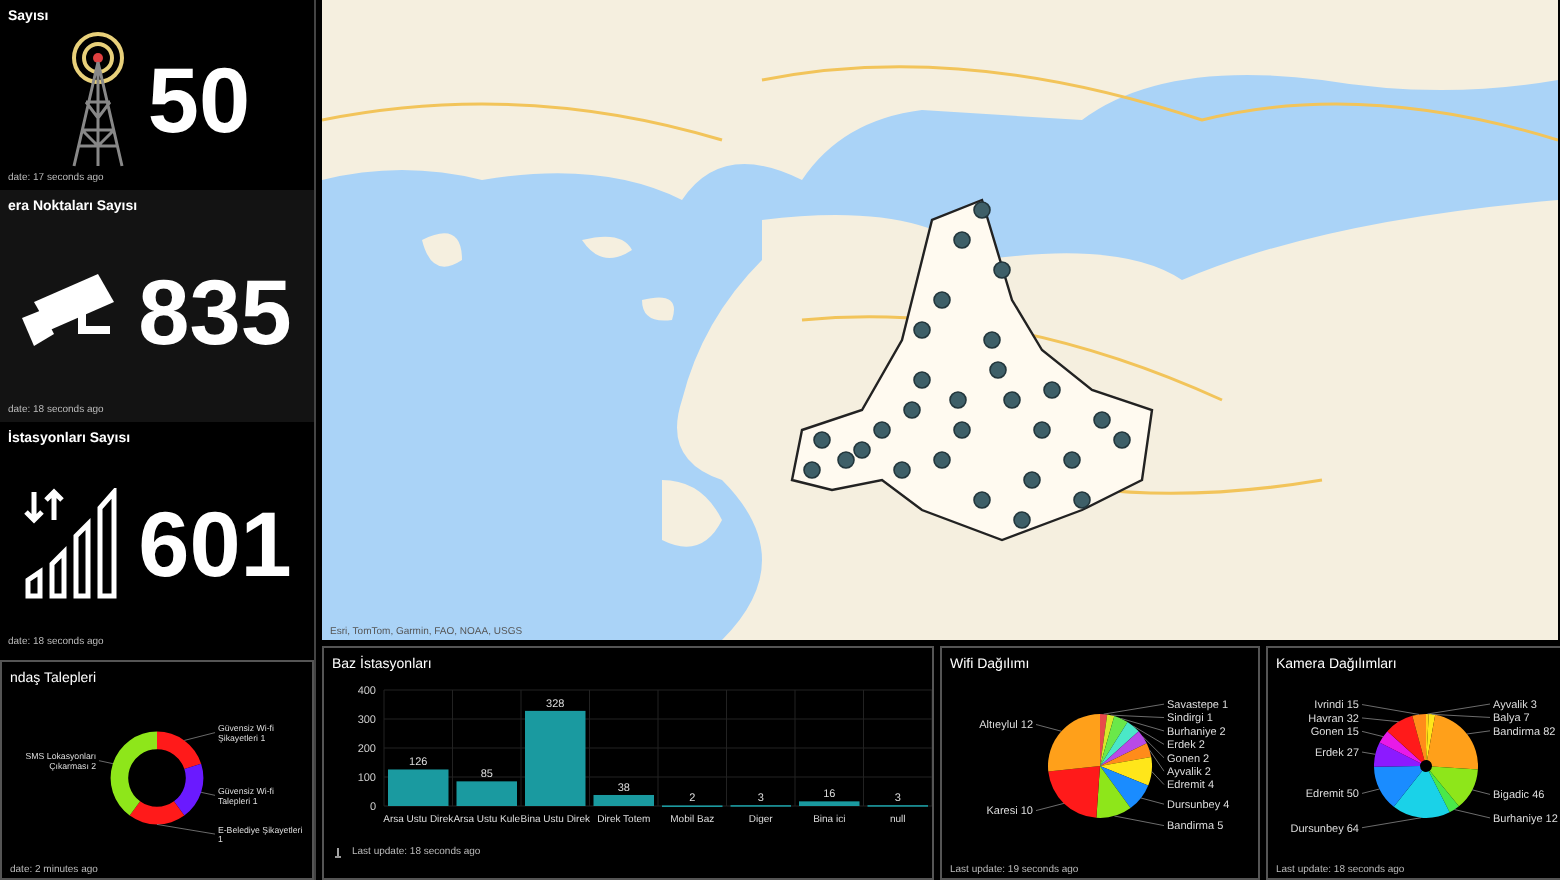 Image resolution: width=1560 pixels, height=880 pixels. Describe the element at coordinates (215, 543) in the screenshot. I see `counter-value: 601` at that location.